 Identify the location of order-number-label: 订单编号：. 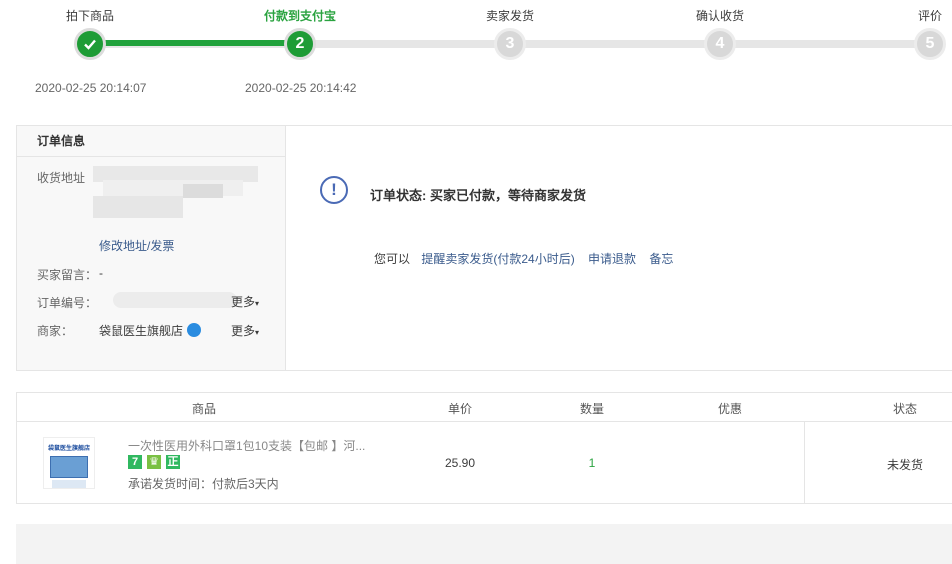
(67, 303).